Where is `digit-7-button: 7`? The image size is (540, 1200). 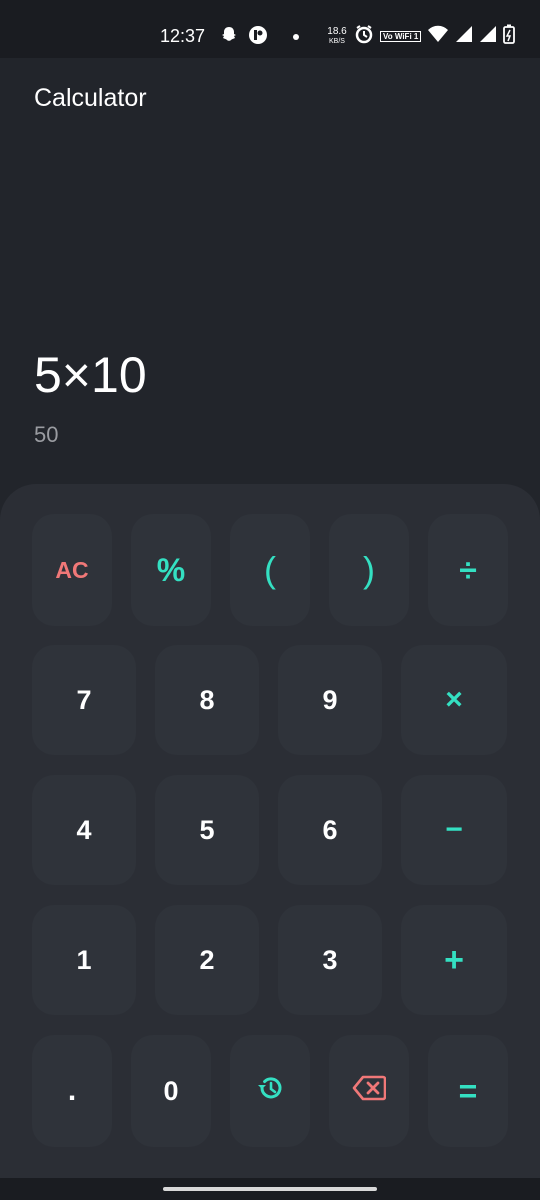 digit-7-button: 7 is located at coordinates (84, 700).